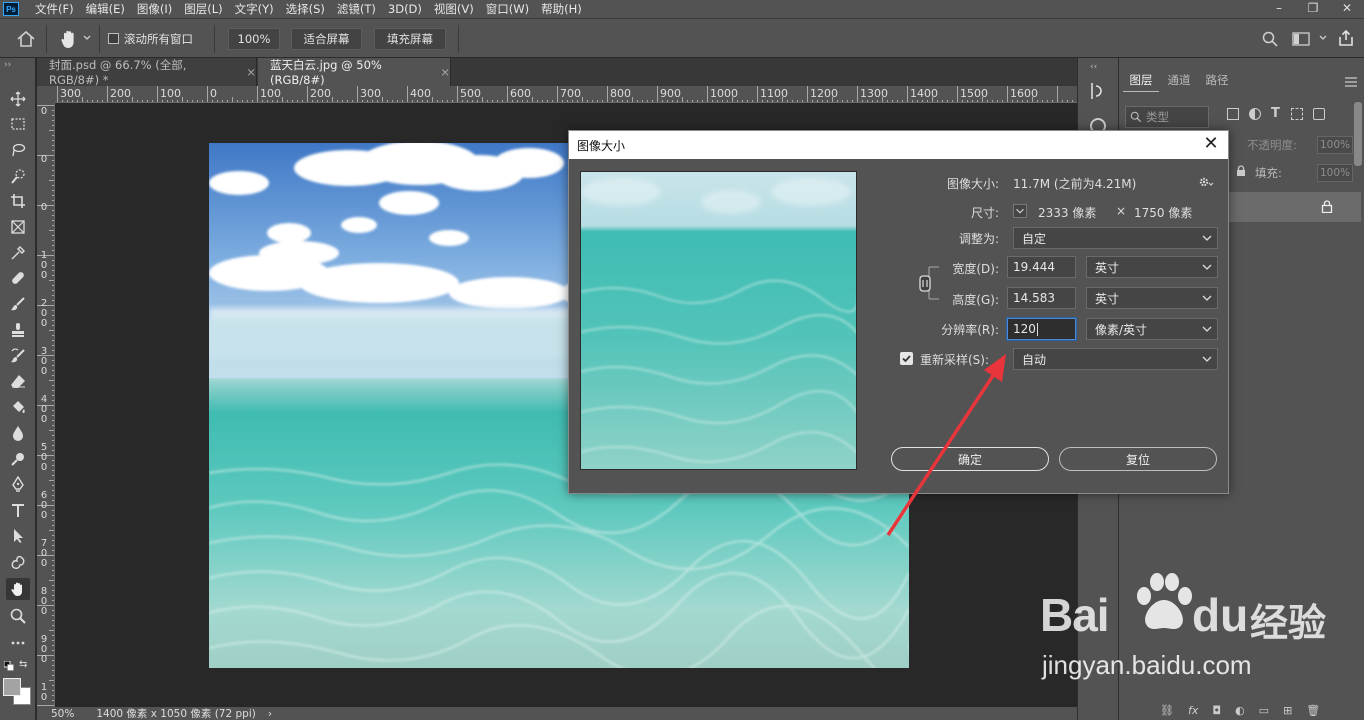 Image resolution: width=1364 pixels, height=720 pixels. I want to click on adjustment-layer-icon: ◐, so click(1240, 711).